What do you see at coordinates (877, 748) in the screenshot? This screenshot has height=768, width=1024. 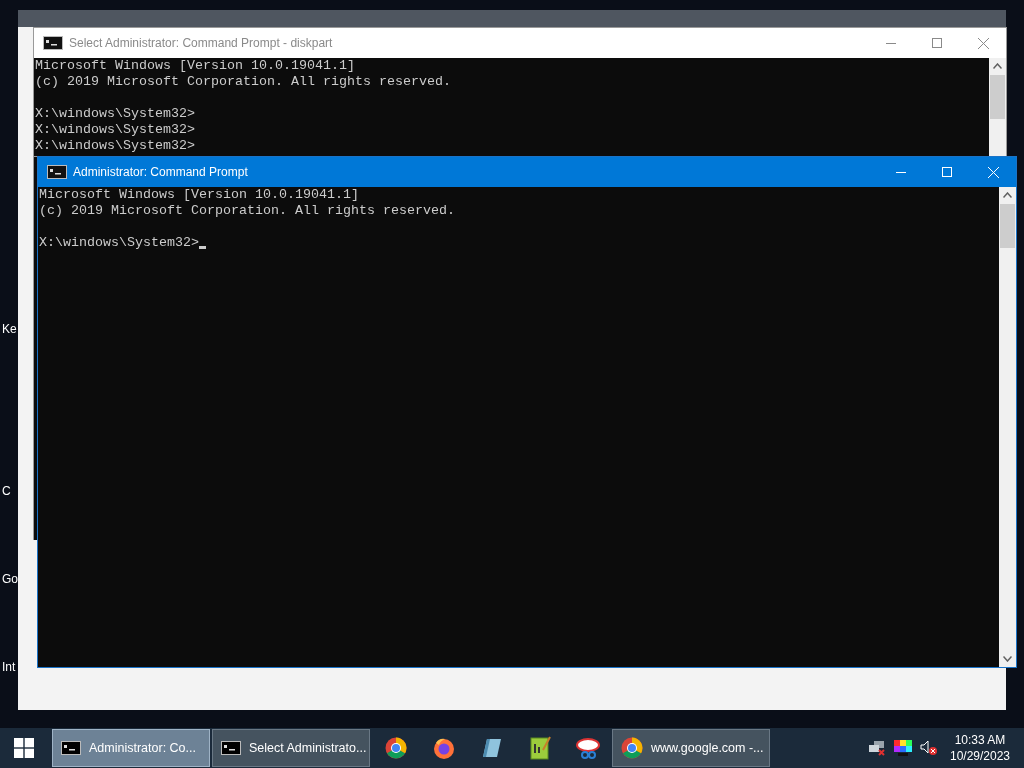 I see `network-error-icon` at bounding box center [877, 748].